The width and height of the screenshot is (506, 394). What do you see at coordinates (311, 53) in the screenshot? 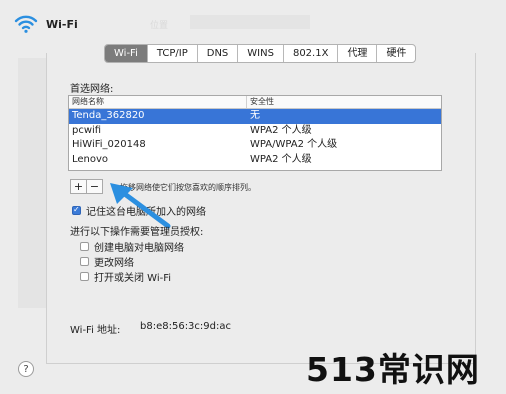
I see `tab-8021x: 802.1X` at bounding box center [311, 53].